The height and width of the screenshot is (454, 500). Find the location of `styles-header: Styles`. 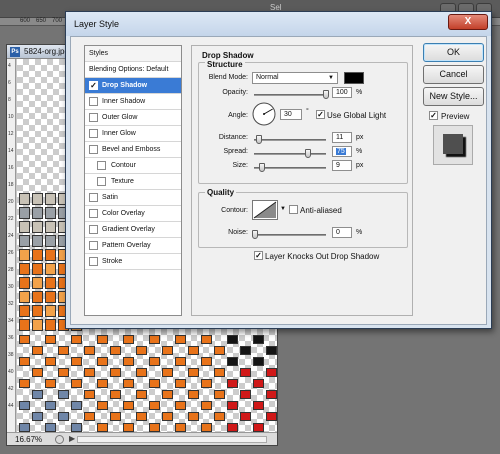

styles-header: Styles is located at coordinates (133, 54).